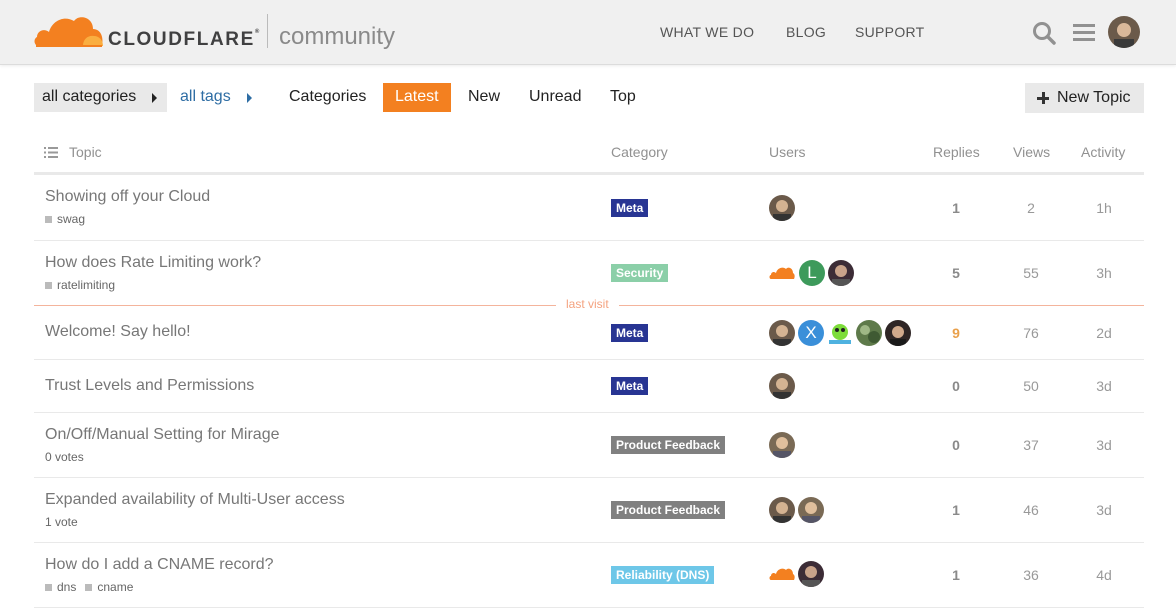 The height and width of the screenshot is (609, 1176). I want to click on tab-unread: Unread, so click(555, 97).